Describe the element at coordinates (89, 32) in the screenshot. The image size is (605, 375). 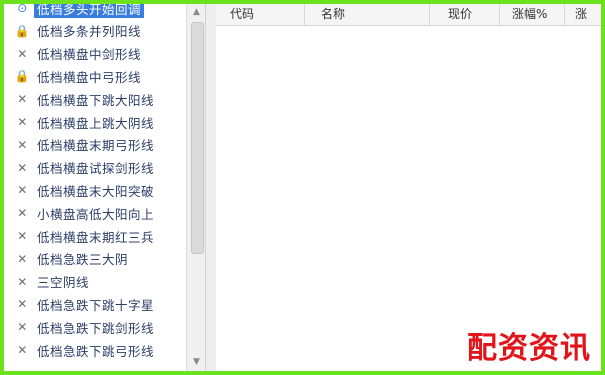
I see `tree-item-label: 低档多条并列阳线` at that location.